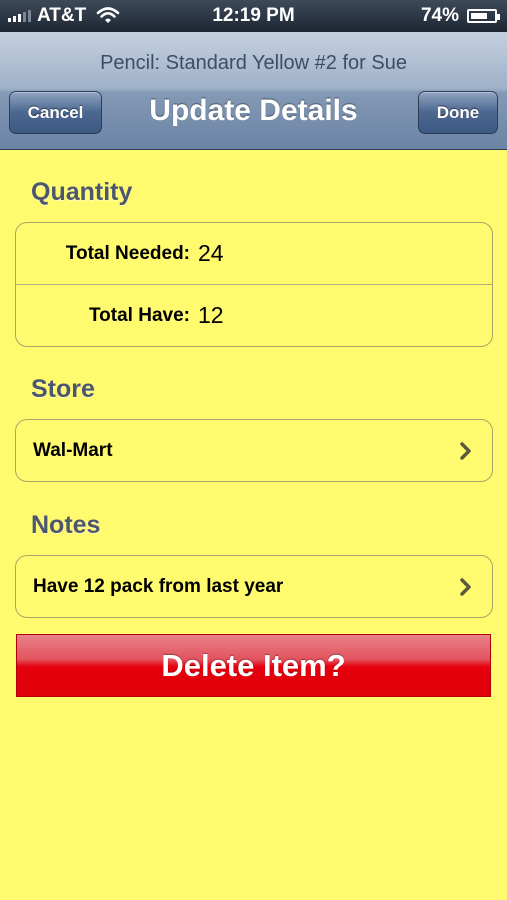  What do you see at coordinates (439, 15) in the screenshot?
I see `battery-percent: 74%` at bounding box center [439, 15].